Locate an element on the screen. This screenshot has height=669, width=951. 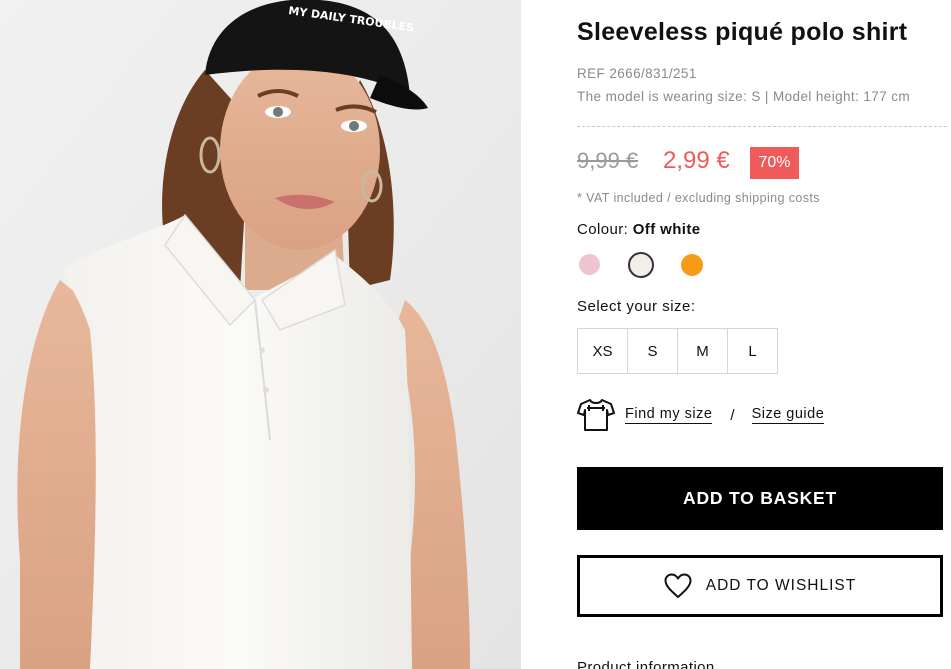
add-to-basket-button: ADD TO BASKET is located at coordinates (760, 498).